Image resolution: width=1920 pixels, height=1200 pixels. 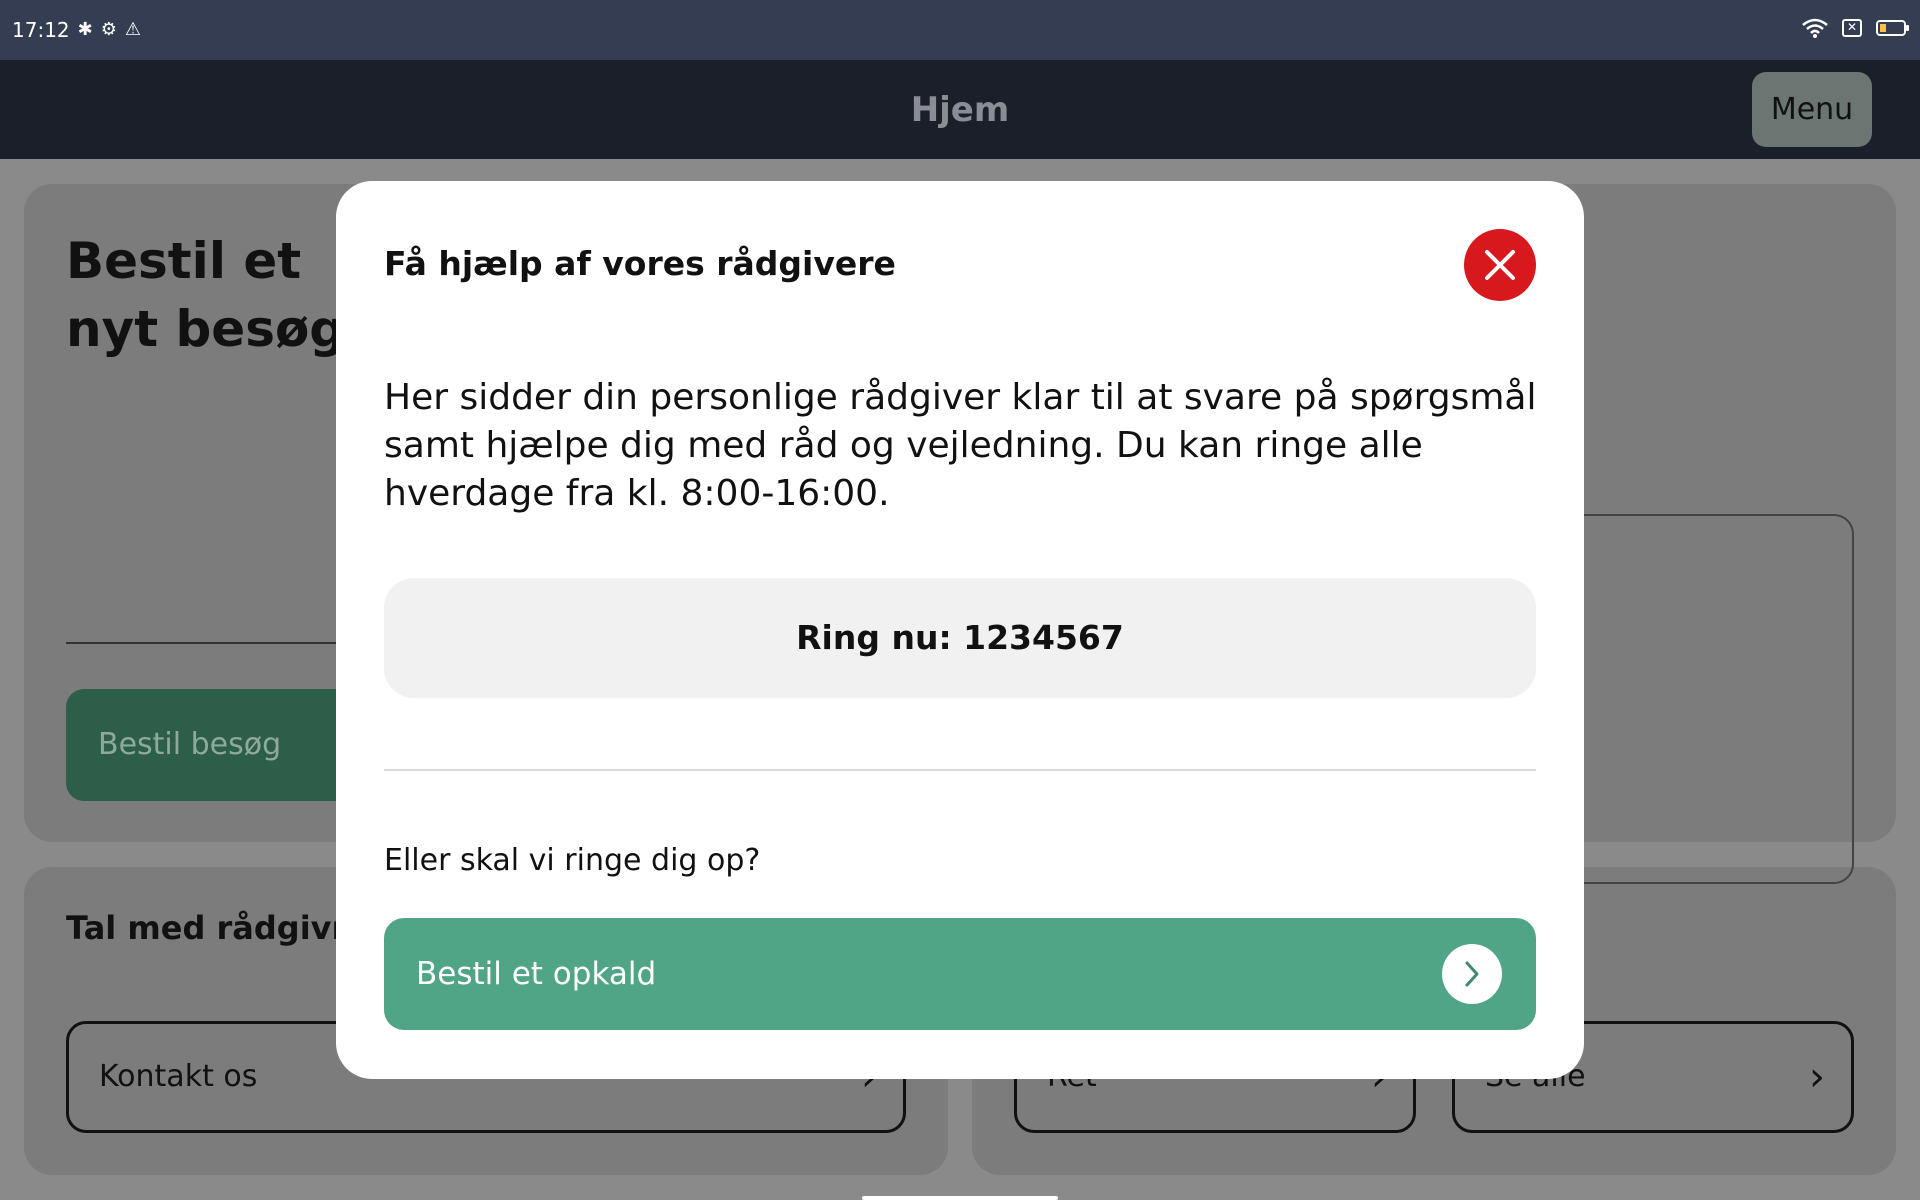 What do you see at coordinates (85, 29) in the screenshot?
I see `bluetooth-icon: ✱` at bounding box center [85, 29].